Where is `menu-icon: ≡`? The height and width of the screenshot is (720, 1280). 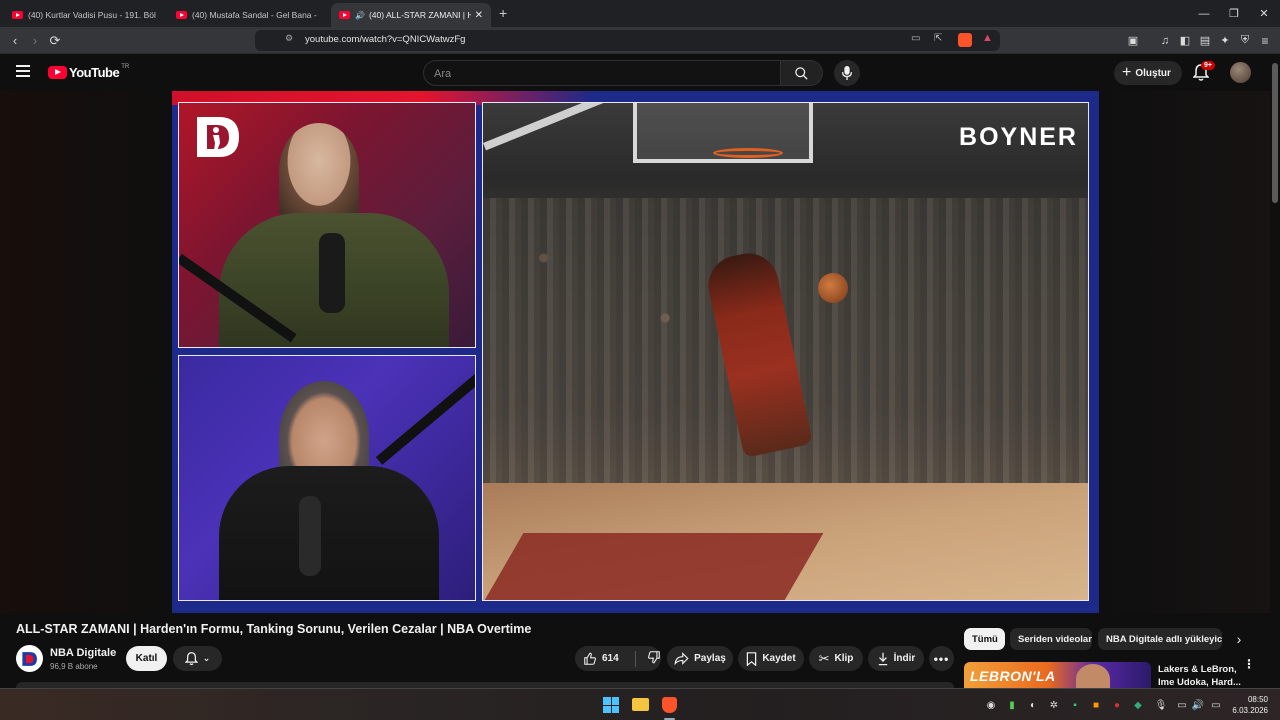
menu-icon: ≡ is located at coordinates (1265, 40).